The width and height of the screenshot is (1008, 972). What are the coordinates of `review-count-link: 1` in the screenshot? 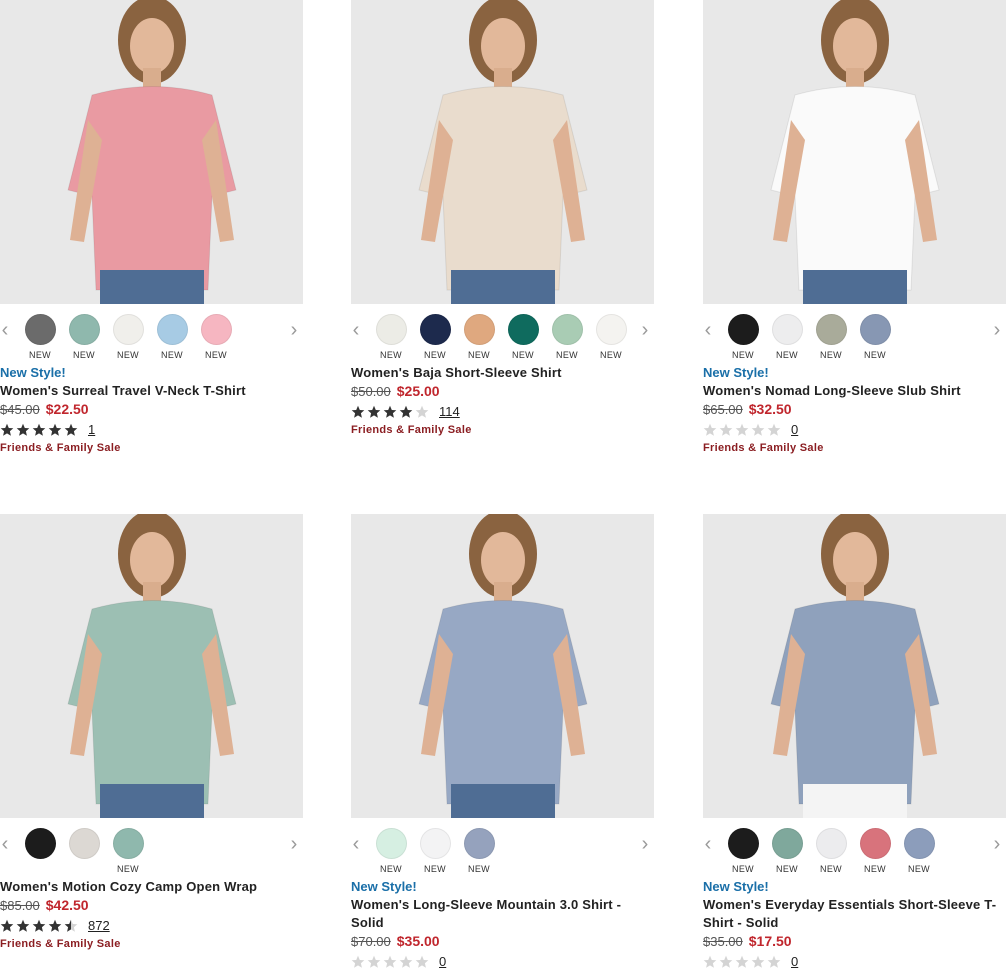 It's located at (91, 429).